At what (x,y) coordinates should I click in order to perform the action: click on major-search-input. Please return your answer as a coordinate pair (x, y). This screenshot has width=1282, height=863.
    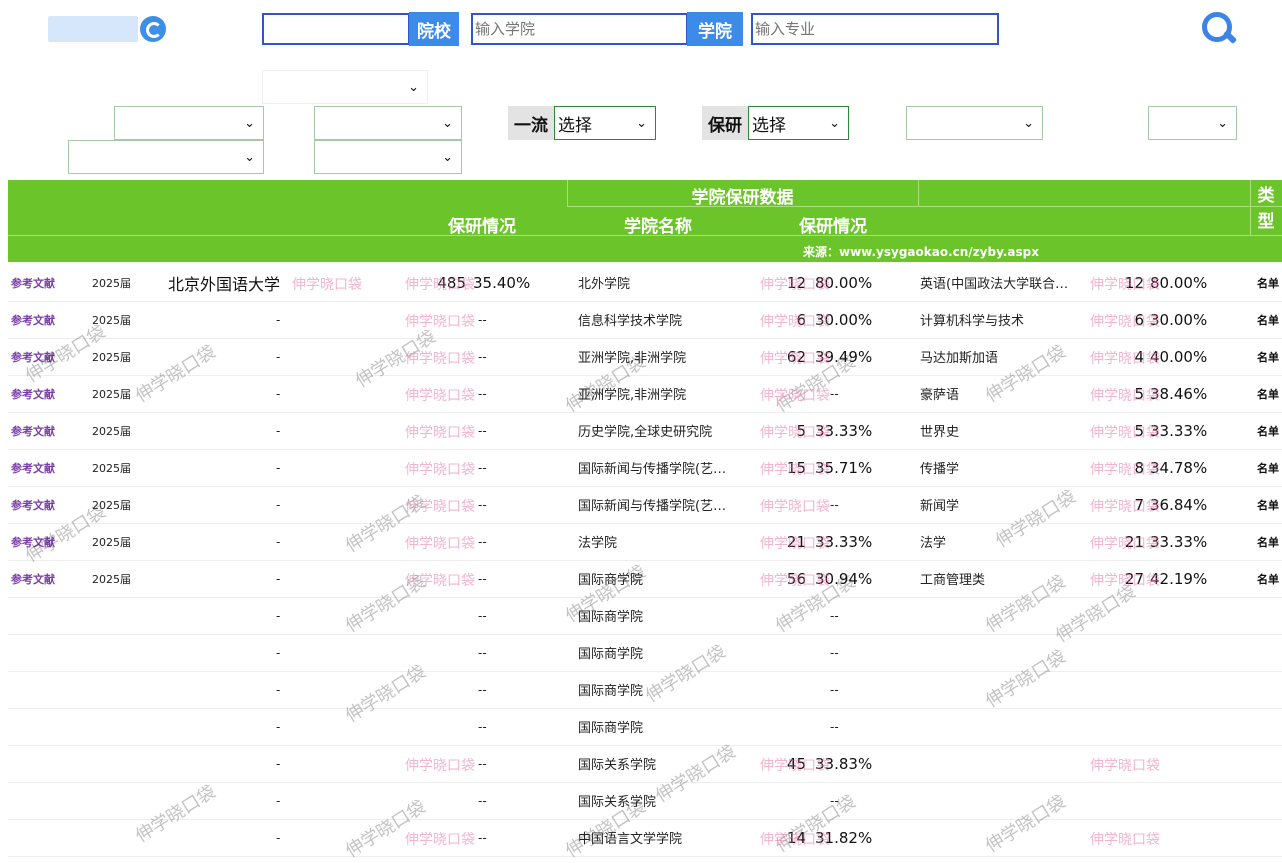
    Looking at the image, I should click on (875, 29).